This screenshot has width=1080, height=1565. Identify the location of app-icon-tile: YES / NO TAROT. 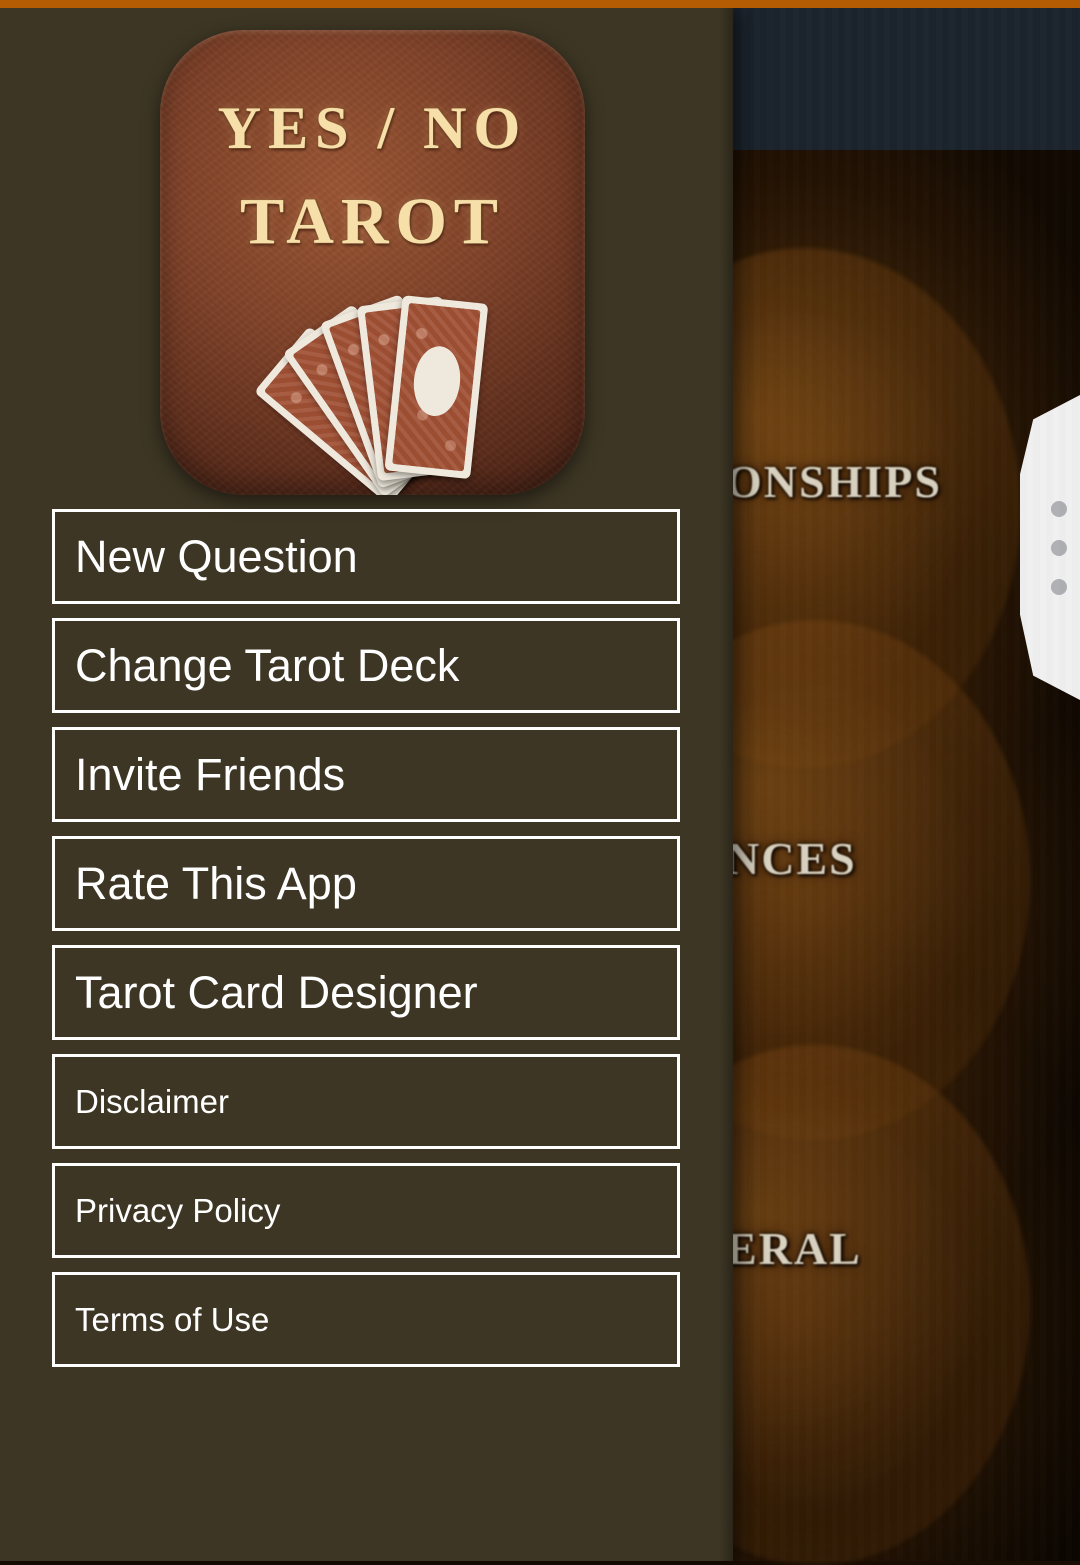
(372, 262).